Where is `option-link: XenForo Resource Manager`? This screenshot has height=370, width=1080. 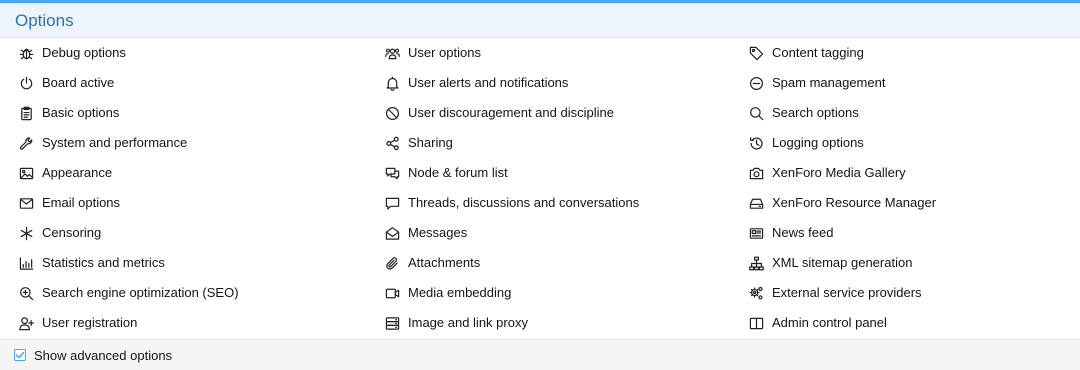 option-link: XenForo Resource Manager is located at coordinates (904, 203).